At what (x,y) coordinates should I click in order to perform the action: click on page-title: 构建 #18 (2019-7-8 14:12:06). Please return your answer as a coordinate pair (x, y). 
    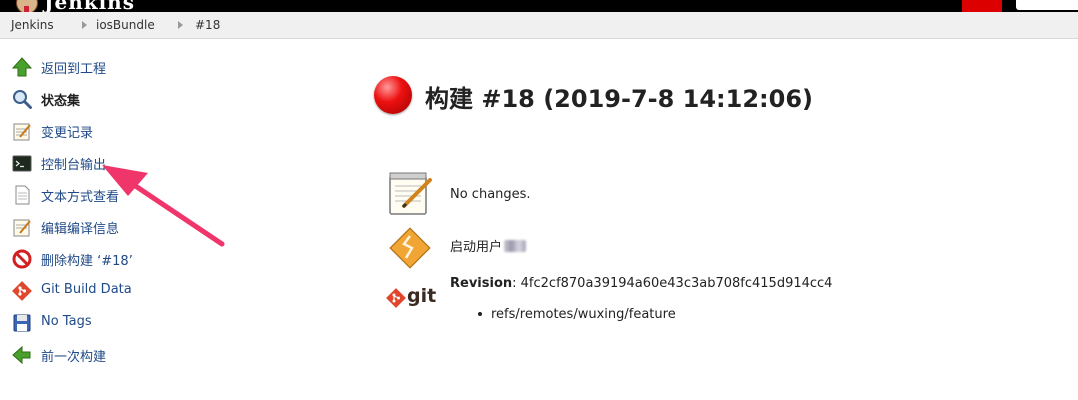
    Looking at the image, I should click on (619, 99).